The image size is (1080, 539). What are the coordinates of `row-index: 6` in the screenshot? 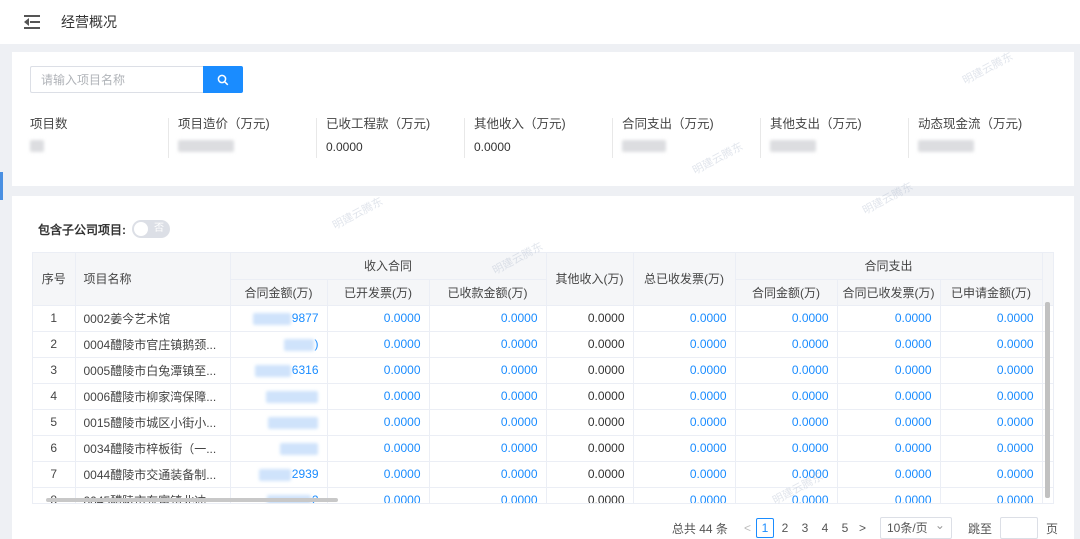 It's located at (54, 448).